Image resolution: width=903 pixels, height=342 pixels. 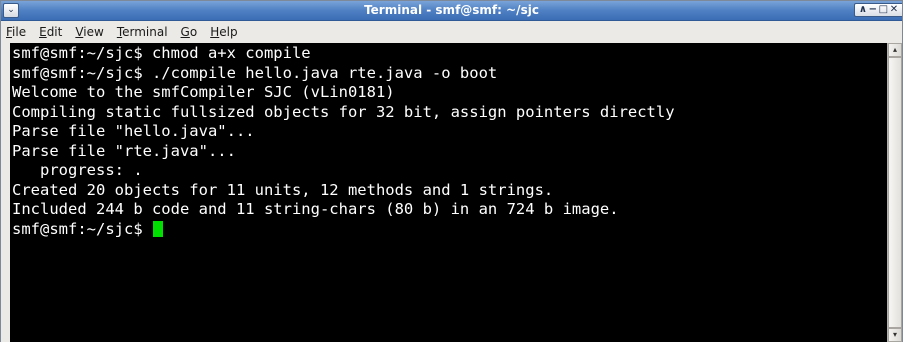 I want to click on scroll-down-button: ▾, so click(x=895, y=335).